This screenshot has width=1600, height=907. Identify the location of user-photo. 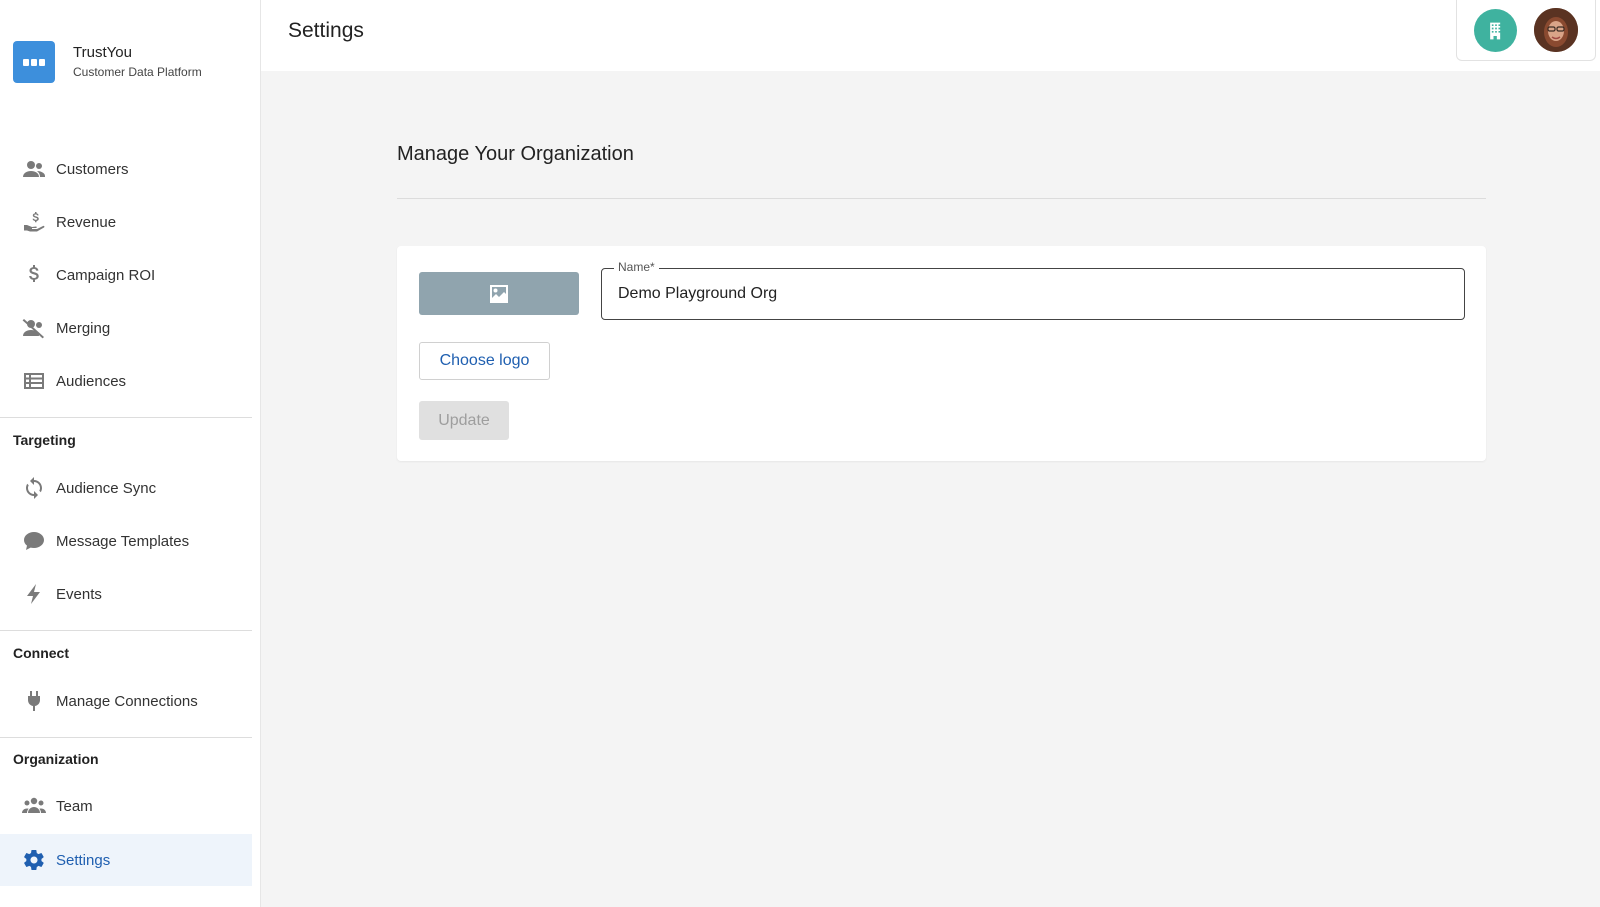
(1556, 30).